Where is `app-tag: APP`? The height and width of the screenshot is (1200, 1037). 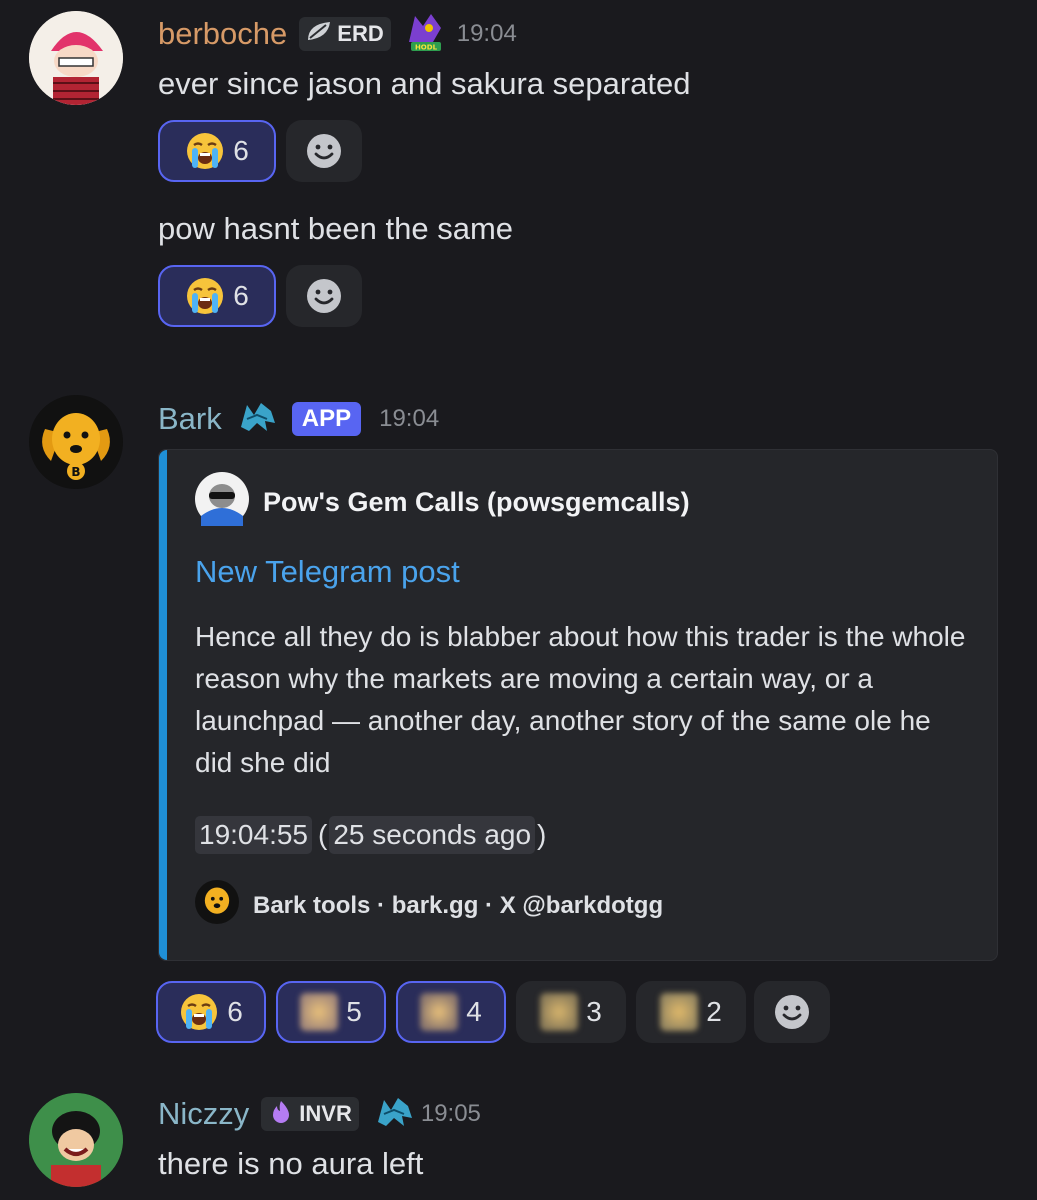
app-tag: APP is located at coordinates (326, 419).